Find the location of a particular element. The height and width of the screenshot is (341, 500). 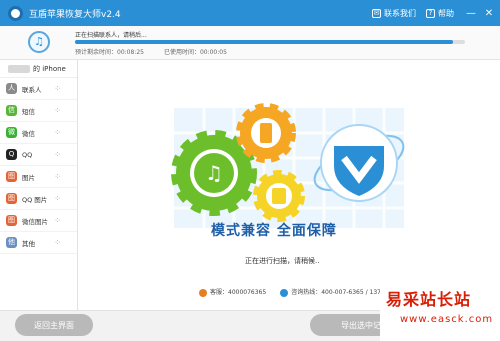

app-title: 互盾苹果恢复大师v2.4 is located at coordinates (75, 14).